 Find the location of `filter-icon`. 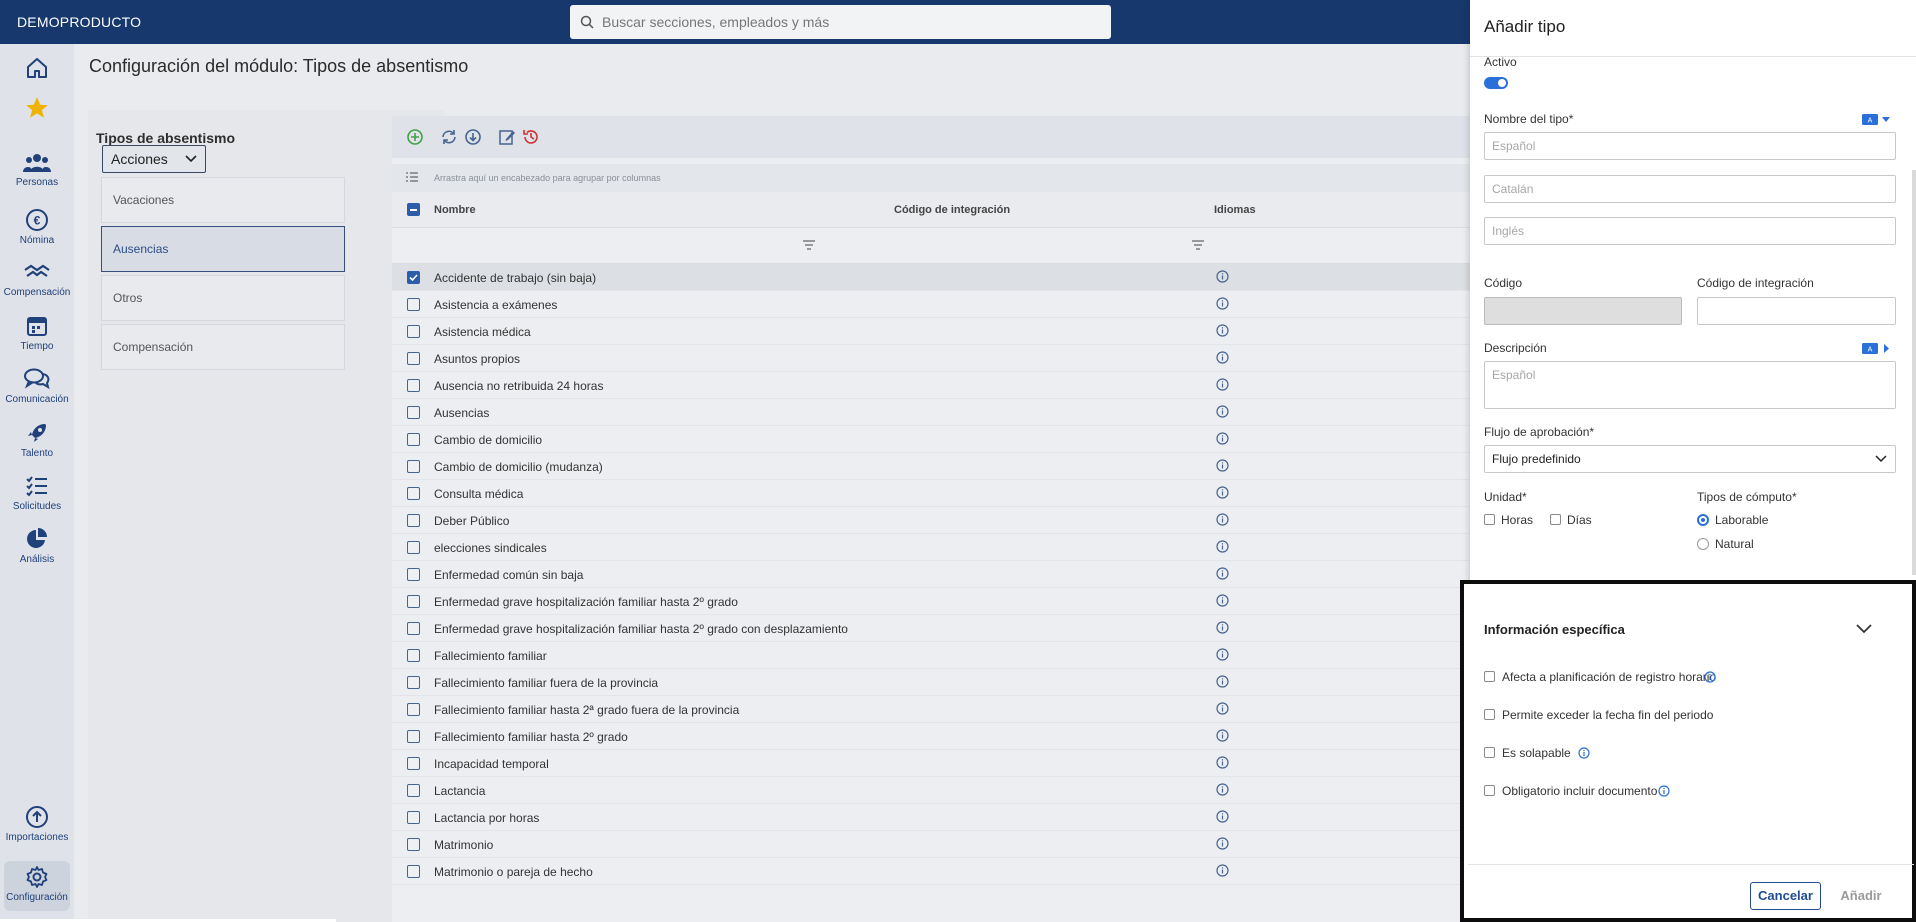

filter-icon is located at coordinates (809, 245).